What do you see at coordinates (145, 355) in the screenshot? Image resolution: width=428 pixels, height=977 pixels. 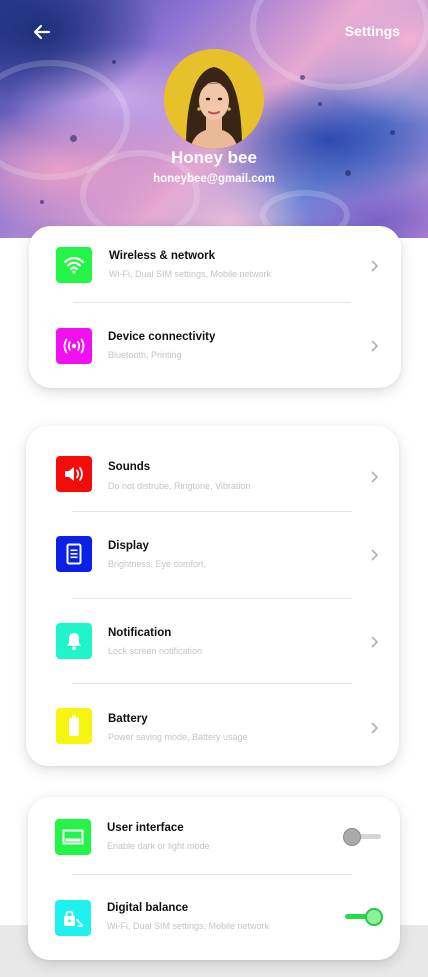 I see `device-subtitle: Bluetooth, Printing` at bounding box center [145, 355].